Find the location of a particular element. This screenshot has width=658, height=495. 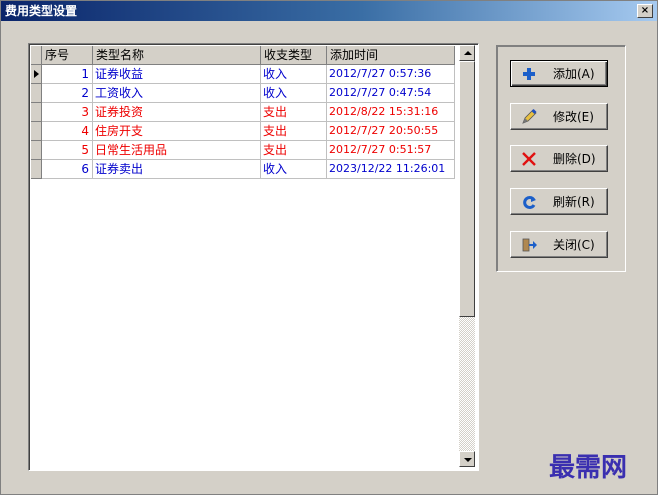

delete-button: 删除(D) is located at coordinates (559, 158).